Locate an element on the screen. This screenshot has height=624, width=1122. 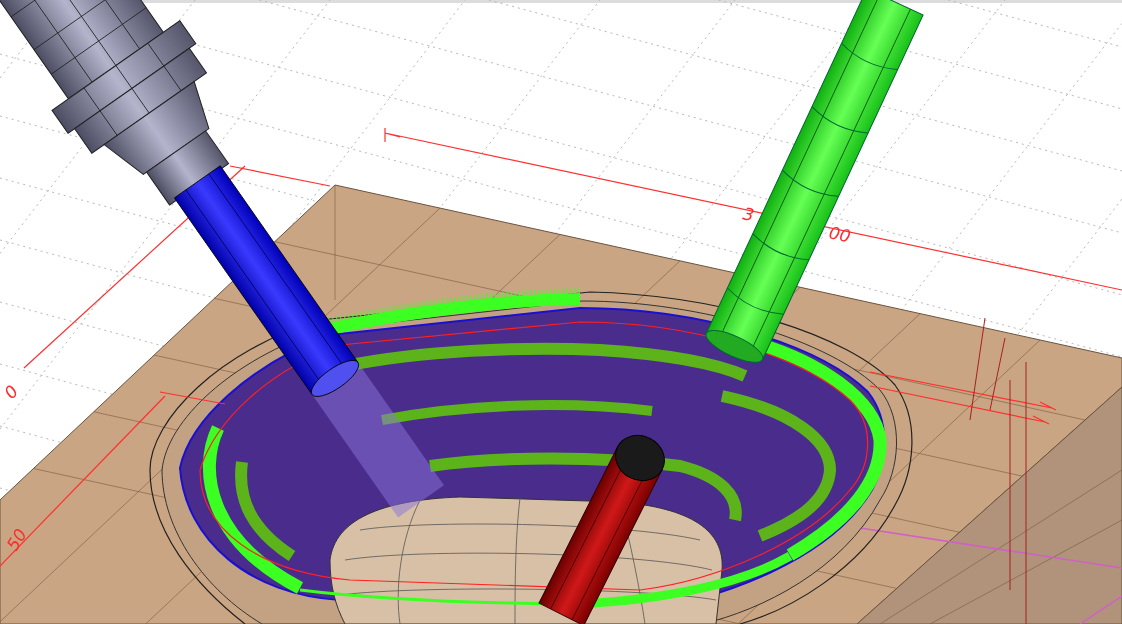
dimension-label: 50 is located at coordinates (16, 540).